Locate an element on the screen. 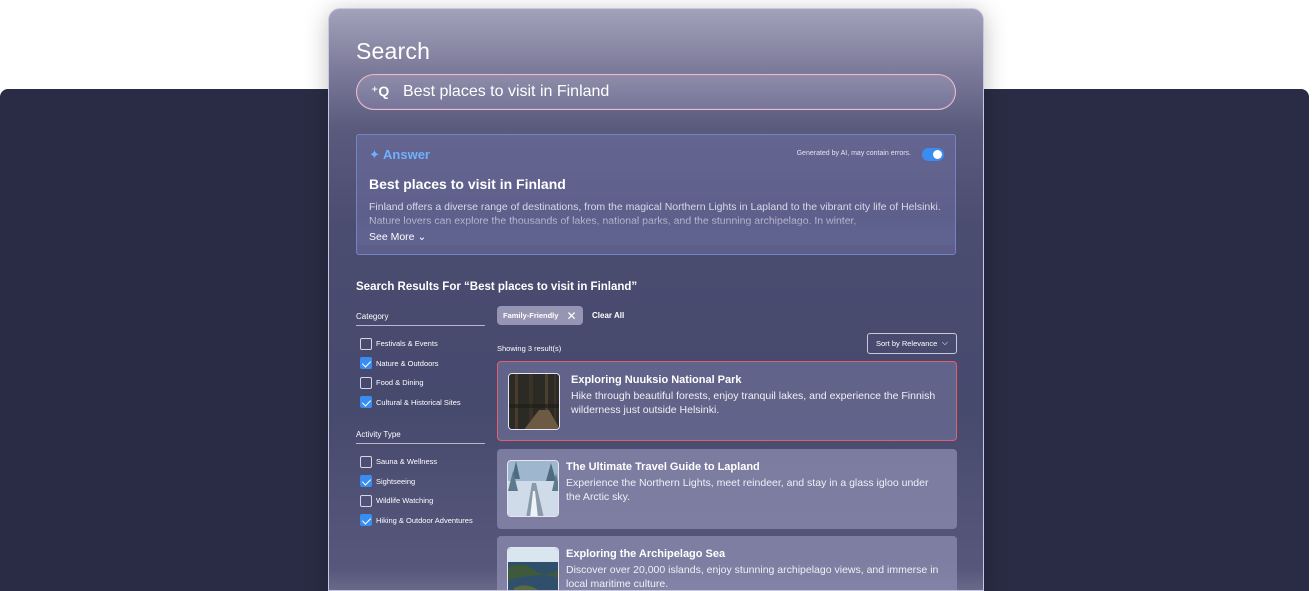 The image size is (1312, 591). answer-title: Best places to visit in Finland is located at coordinates (467, 184).